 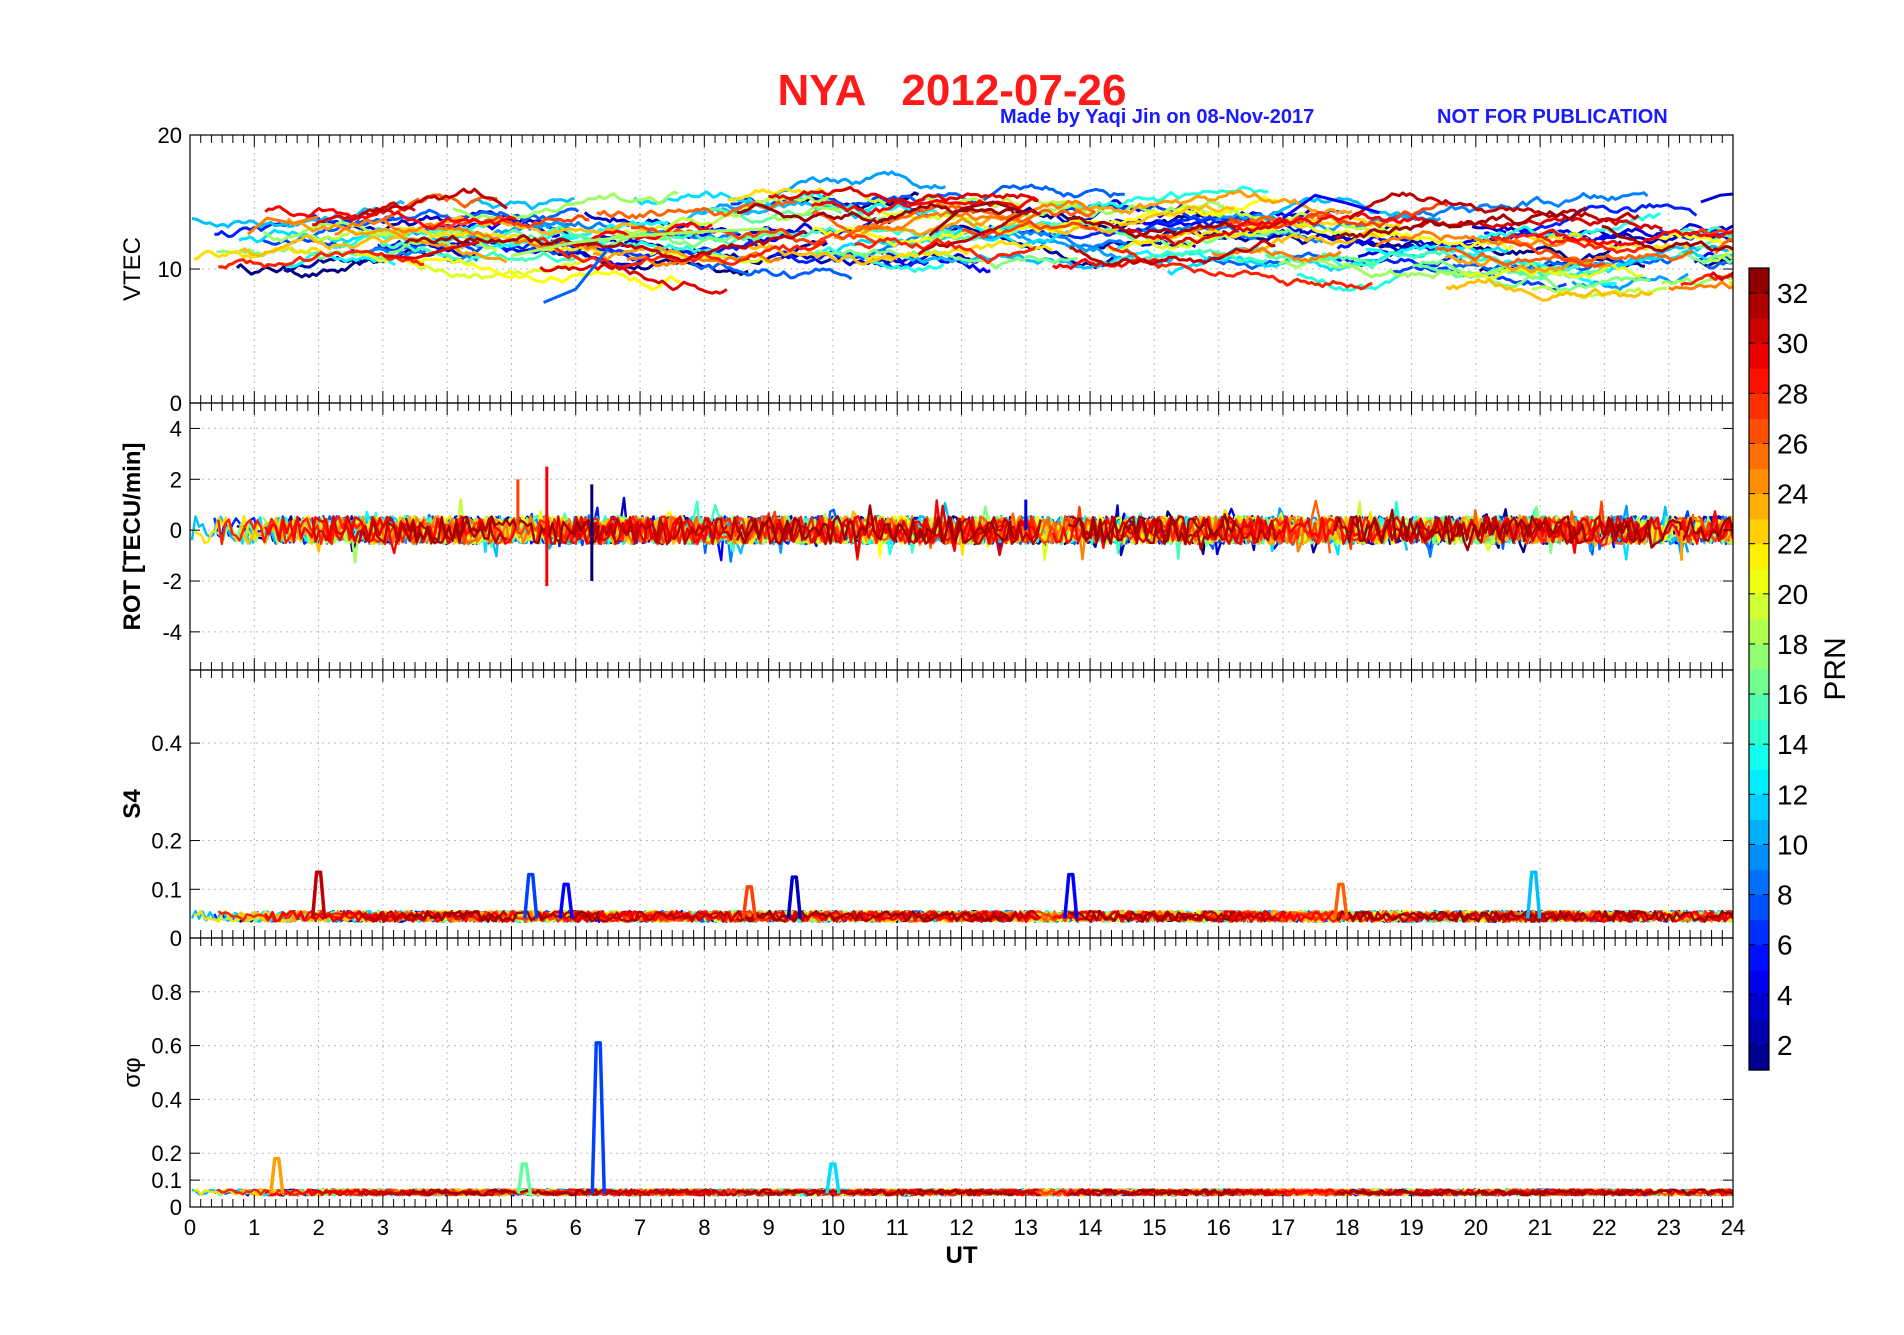 I want to click on colorbar-tick-label: 20, so click(x=1792, y=594).